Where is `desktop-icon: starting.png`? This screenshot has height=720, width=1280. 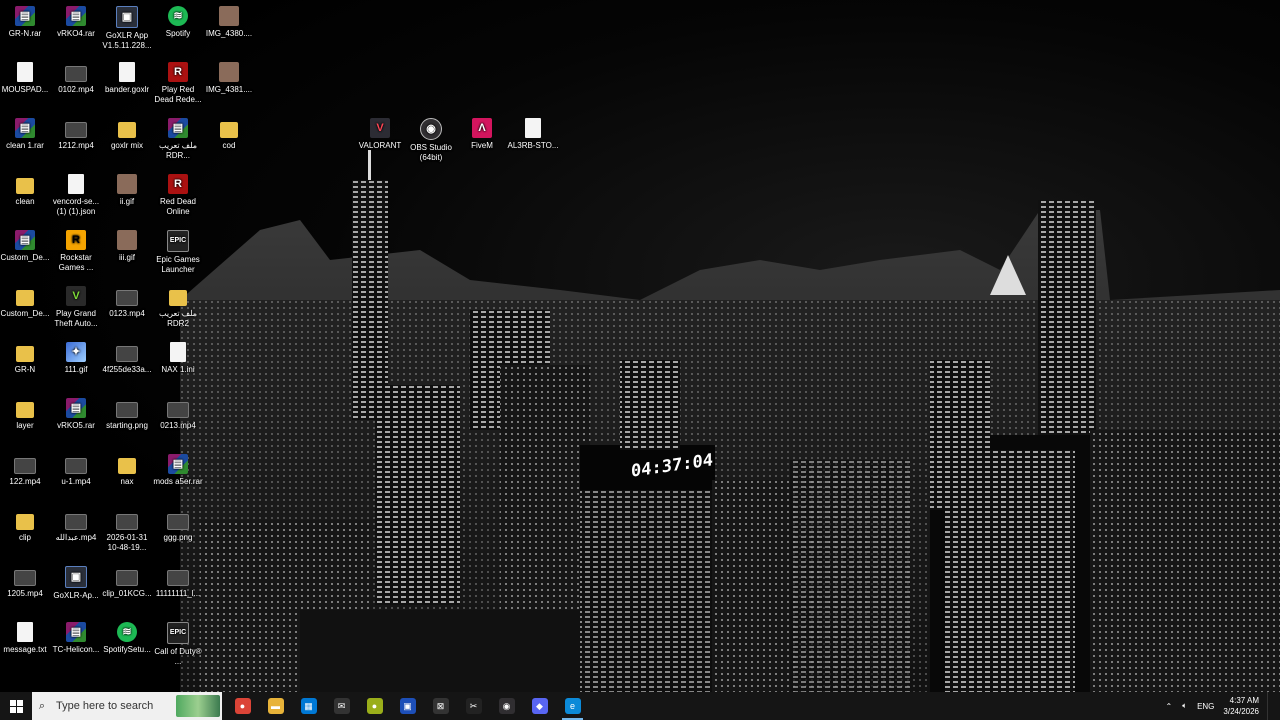
desktop-icon: starting.png is located at coordinates (127, 412).